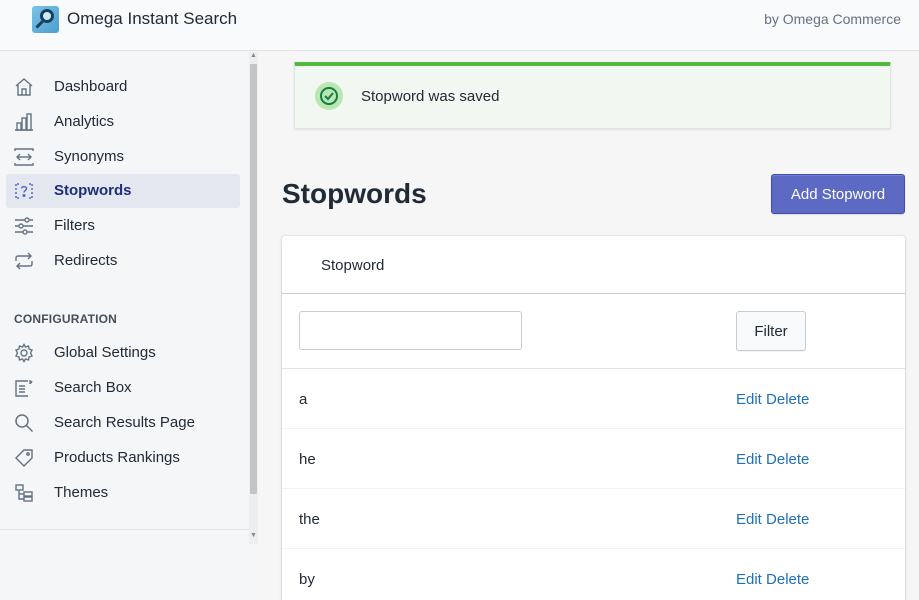  What do you see at coordinates (24, 122) in the screenshot?
I see `bar-chart-icon` at bounding box center [24, 122].